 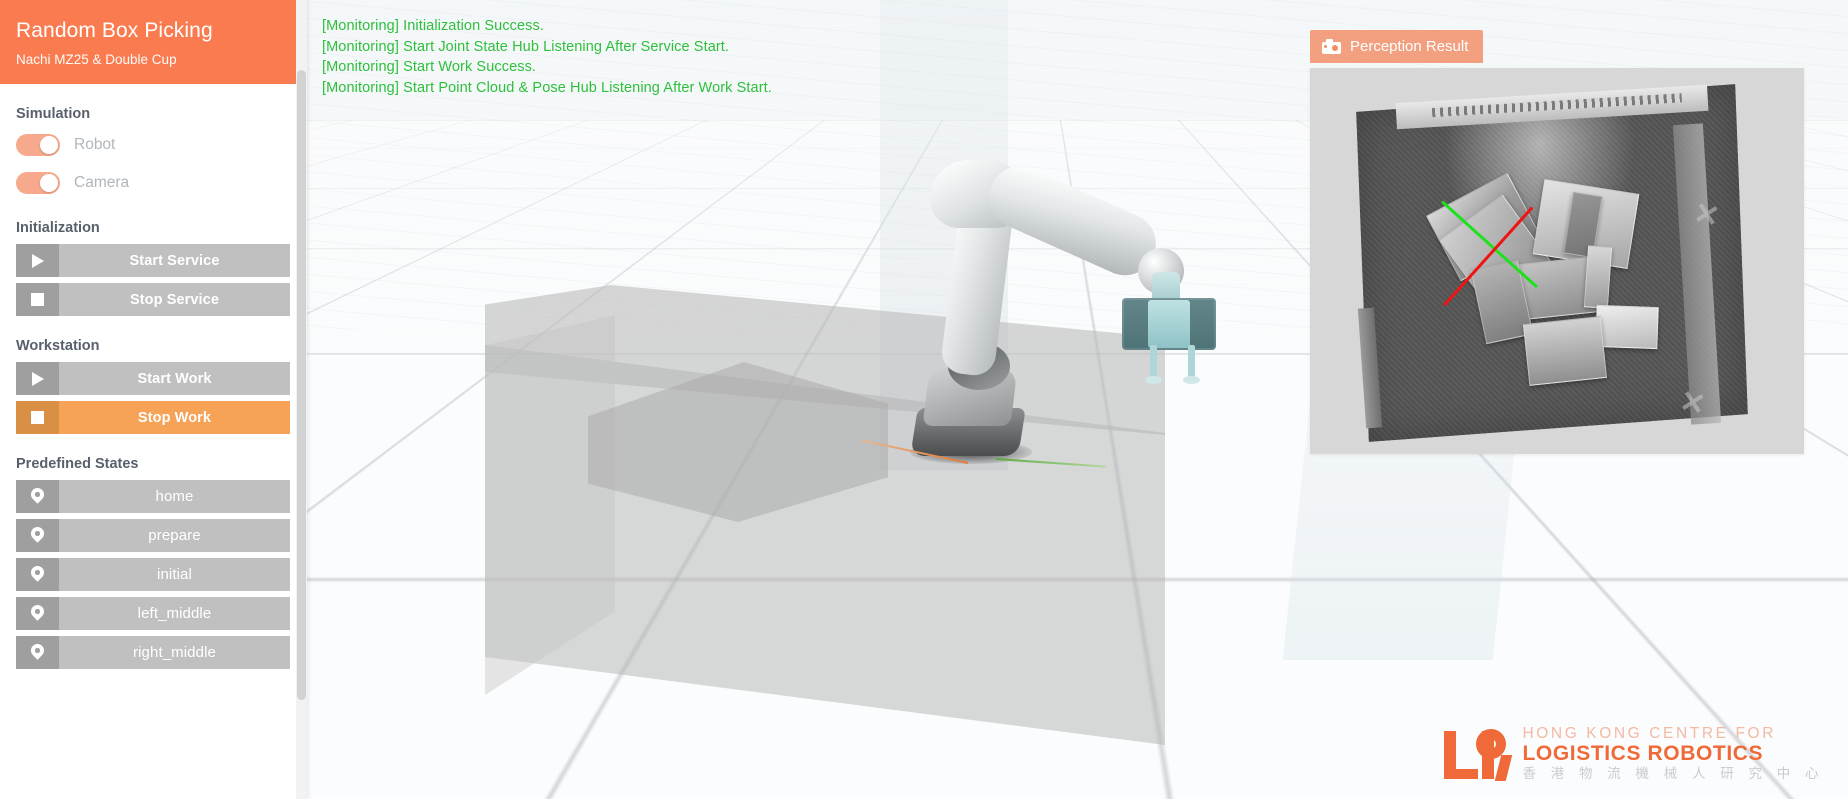 I want to click on start-service-label: Start Service, so click(x=174, y=260).